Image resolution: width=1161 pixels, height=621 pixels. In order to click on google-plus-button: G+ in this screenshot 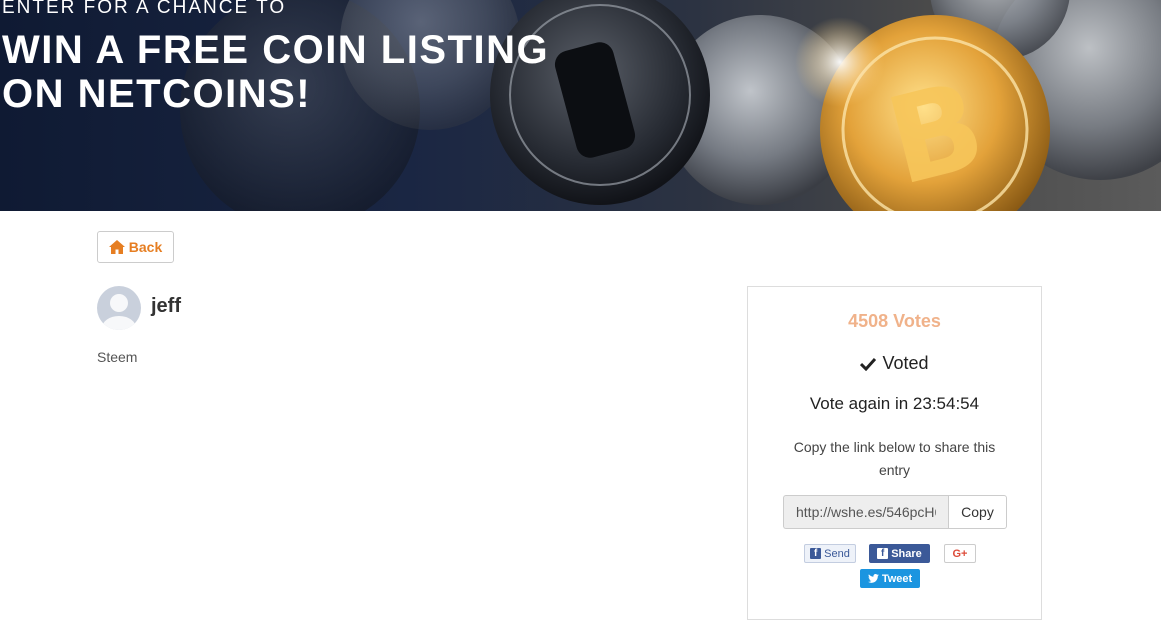, I will do `click(960, 553)`.